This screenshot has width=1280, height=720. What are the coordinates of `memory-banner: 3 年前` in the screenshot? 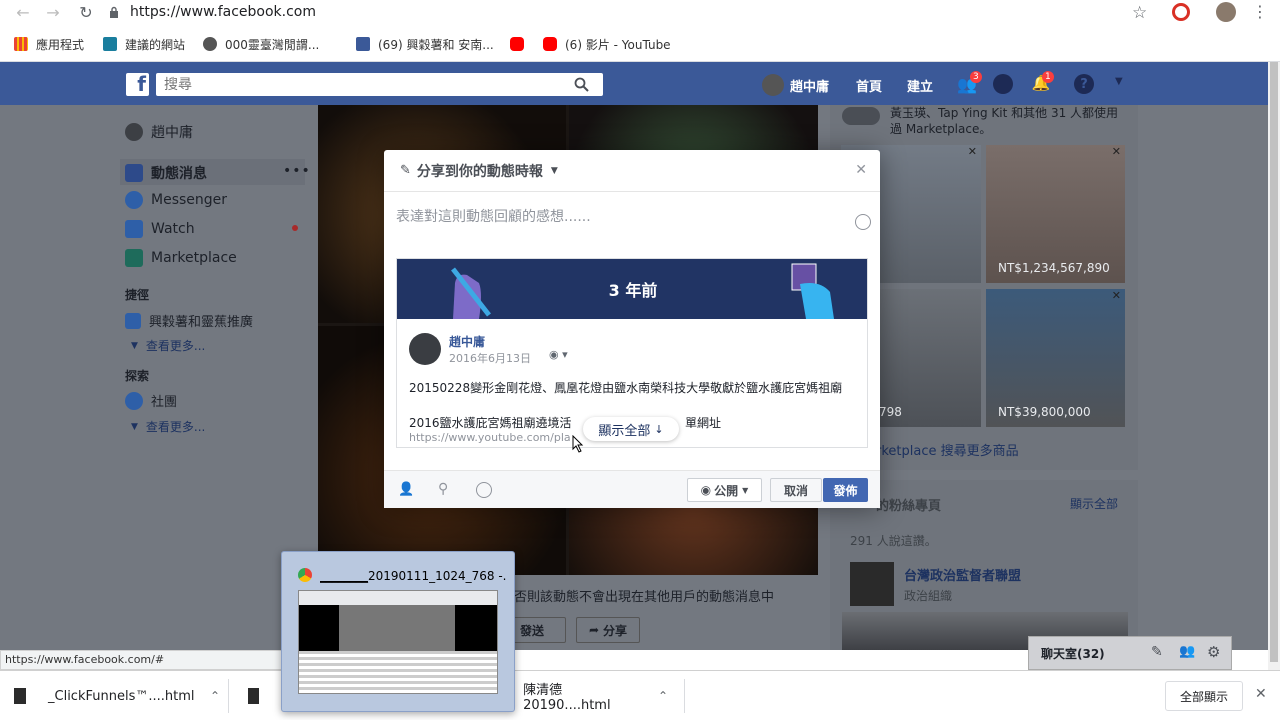 It's located at (632, 289).